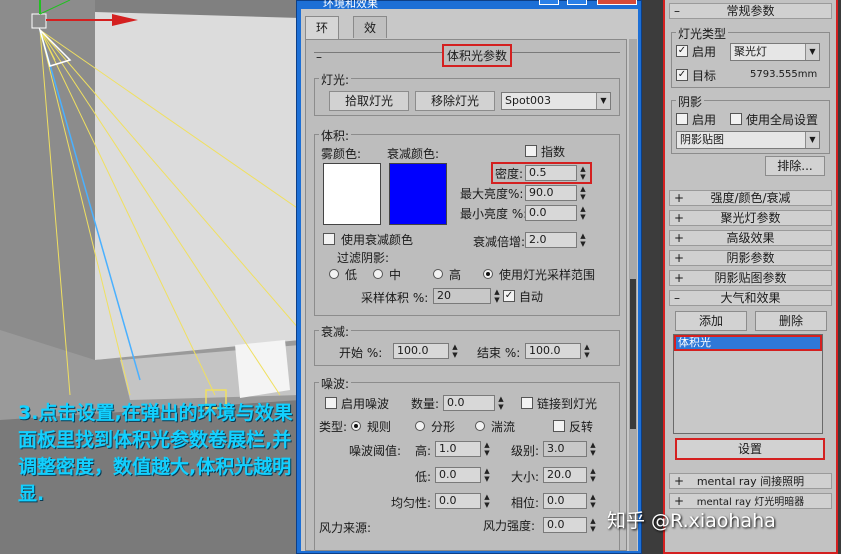 The height and width of the screenshot is (554, 841). What do you see at coordinates (750, 298) in the screenshot?
I see `rollout-atmos-effects: – 大气和效果` at bounding box center [750, 298].